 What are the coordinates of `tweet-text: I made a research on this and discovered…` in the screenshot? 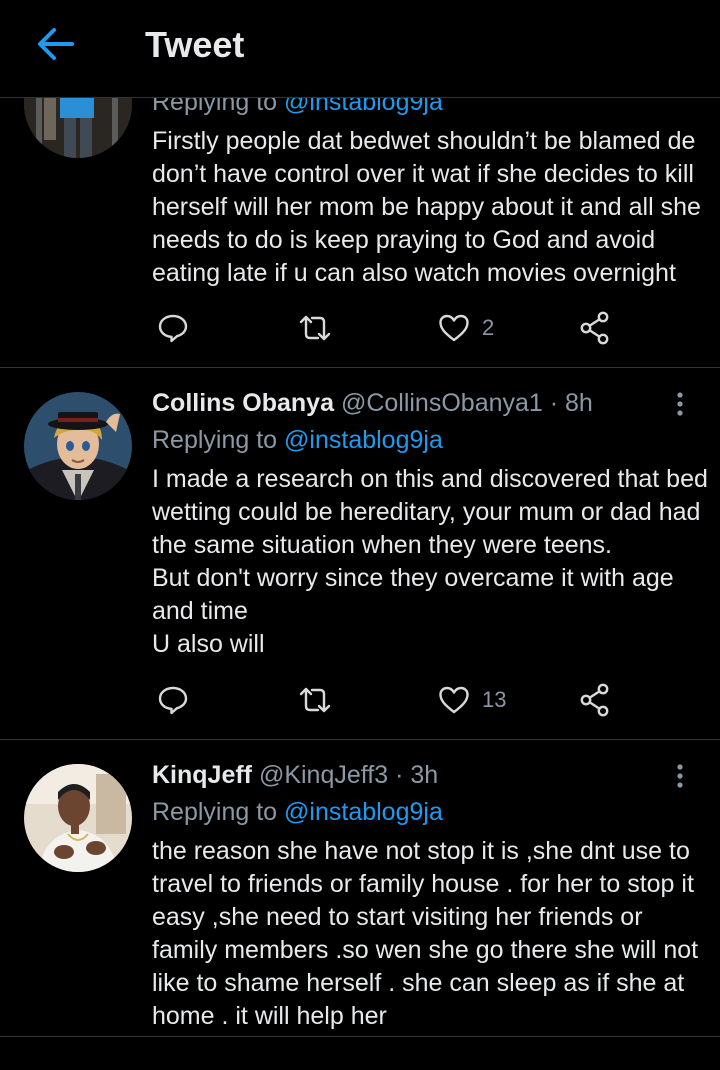 It's located at (430, 561).